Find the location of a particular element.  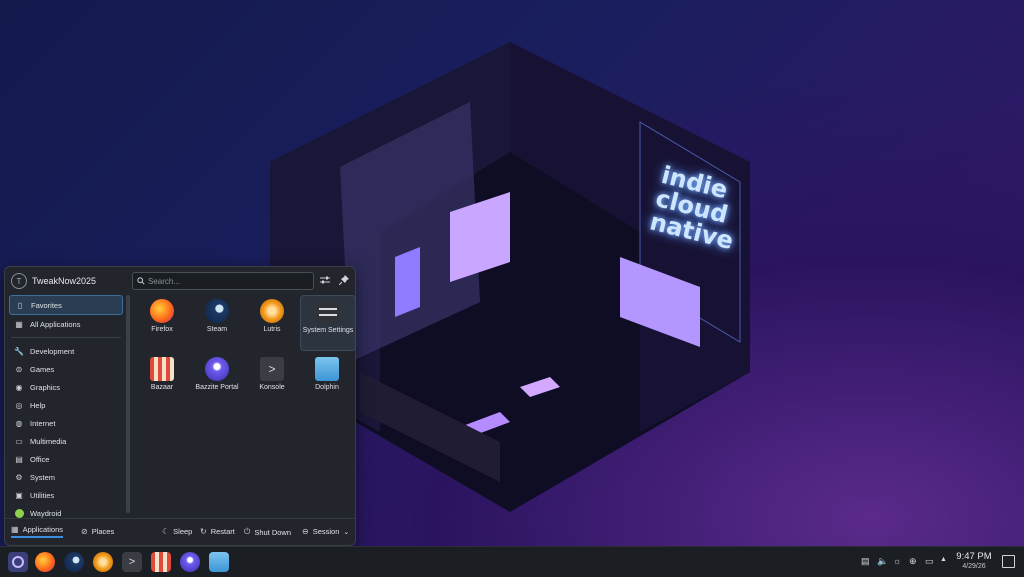

app-system-settings: System Settings is located at coordinates (328, 323).